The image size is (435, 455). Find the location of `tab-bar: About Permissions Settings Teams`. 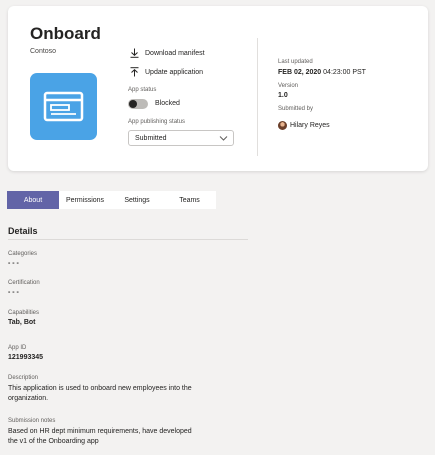

tab-bar: About Permissions Settings Teams is located at coordinates (111, 200).